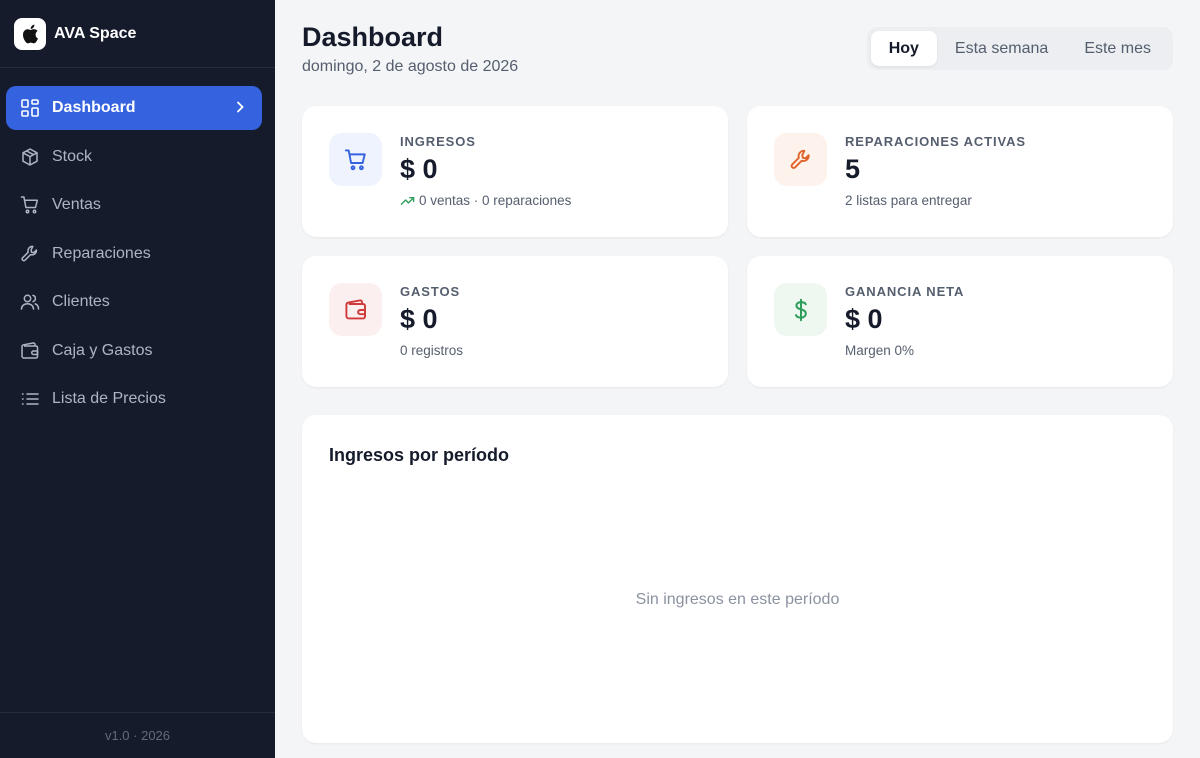 This screenshot has width=1200, height=758. What do you see at coordinates (438, 141) in the screenshot?
I see `stat-label: INGRESOS` at bounding box center [438, 141].